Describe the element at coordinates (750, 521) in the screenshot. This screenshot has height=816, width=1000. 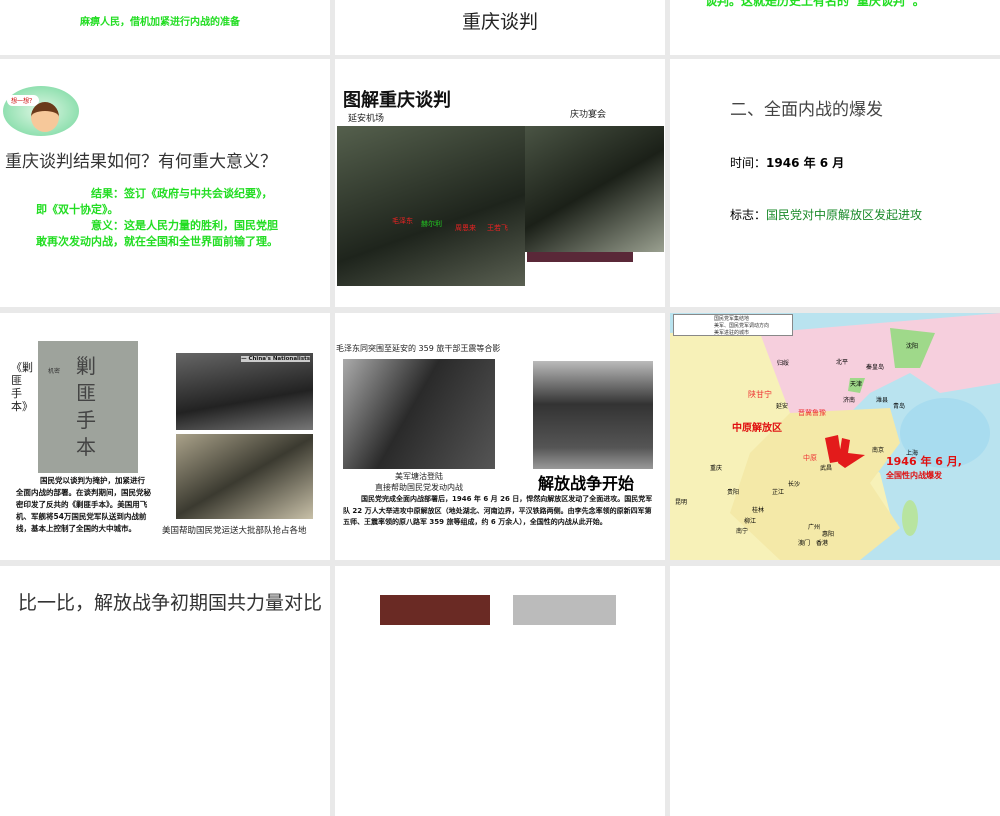
I see `city-label: 柳江` at that location.